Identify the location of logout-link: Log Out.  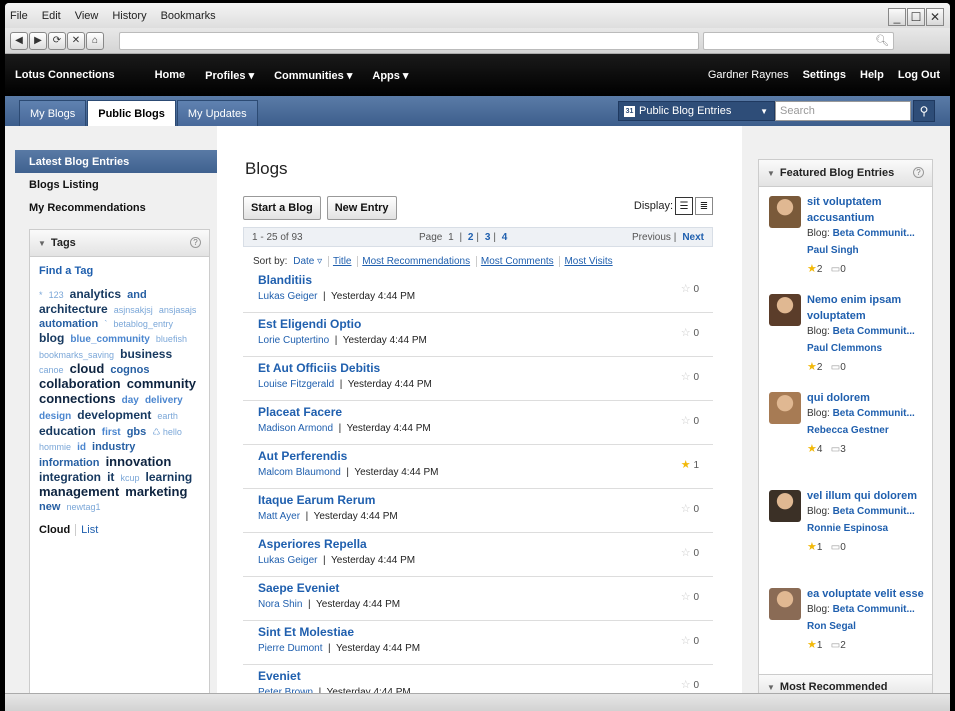
(919, 75).